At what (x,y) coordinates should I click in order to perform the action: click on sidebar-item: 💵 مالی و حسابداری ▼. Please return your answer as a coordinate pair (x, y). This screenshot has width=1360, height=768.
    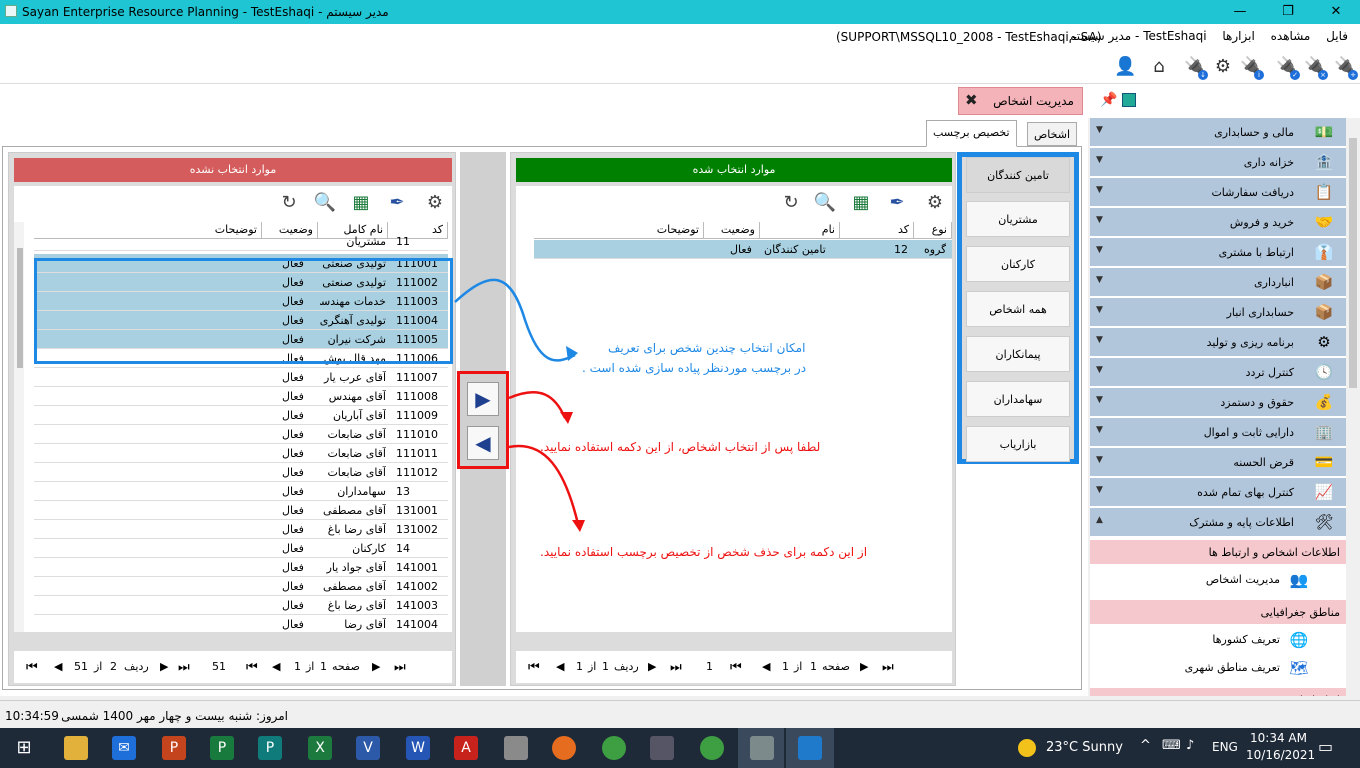
    Looking at the image, I should click on (1218, 132).